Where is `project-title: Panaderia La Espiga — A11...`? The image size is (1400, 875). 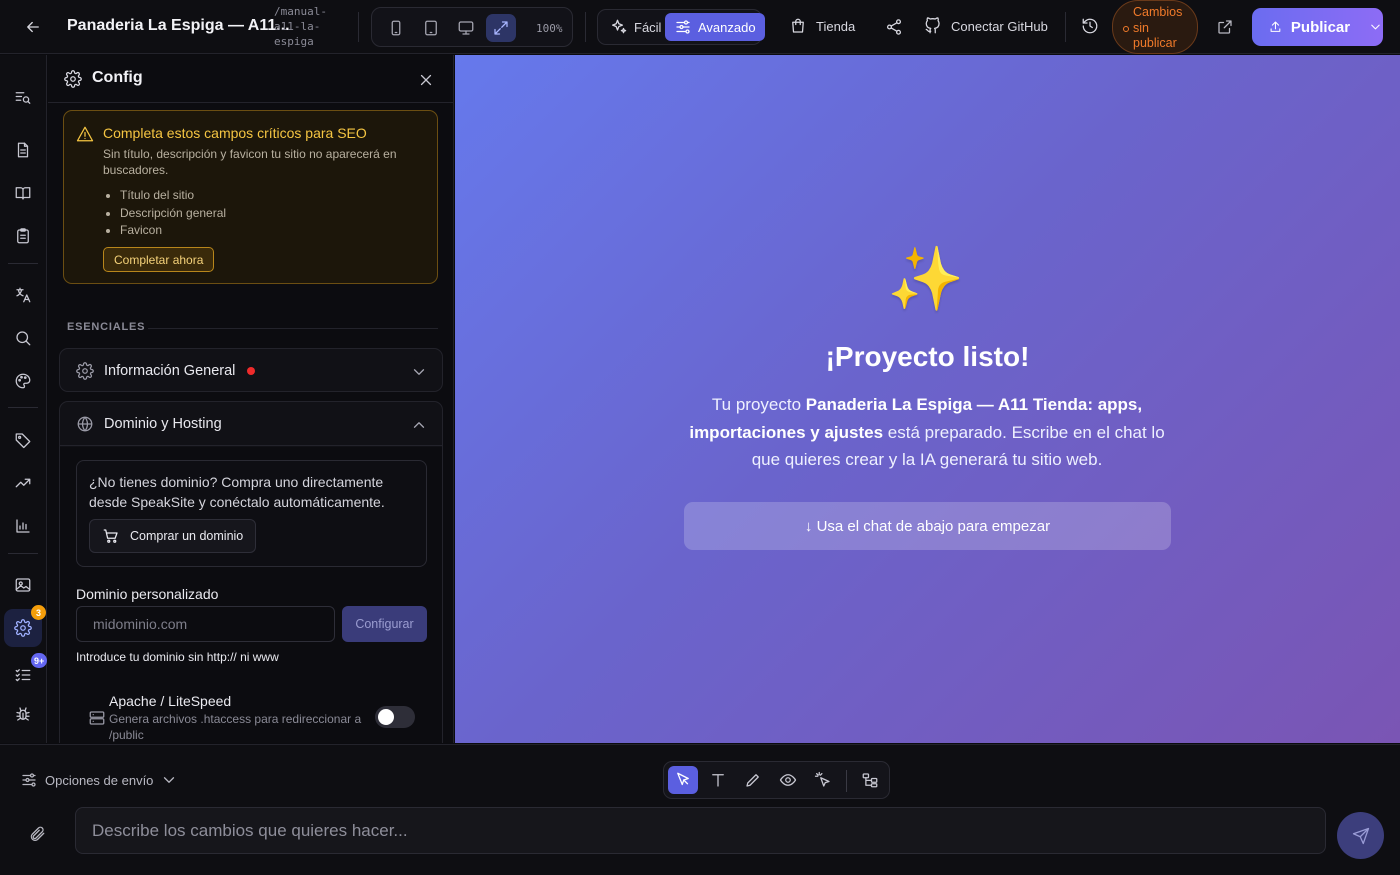 project-title: Panaderia La Espiga — A11... is located at coordinates (178, 25).